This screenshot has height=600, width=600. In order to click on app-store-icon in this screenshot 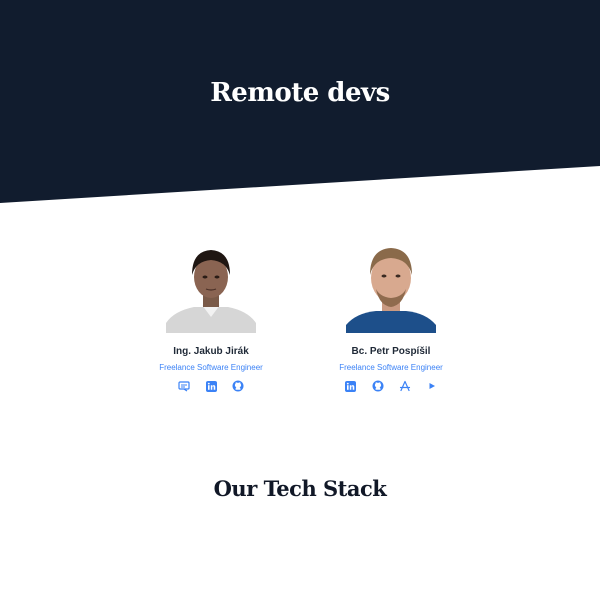, I will do `click(405, 386)`.